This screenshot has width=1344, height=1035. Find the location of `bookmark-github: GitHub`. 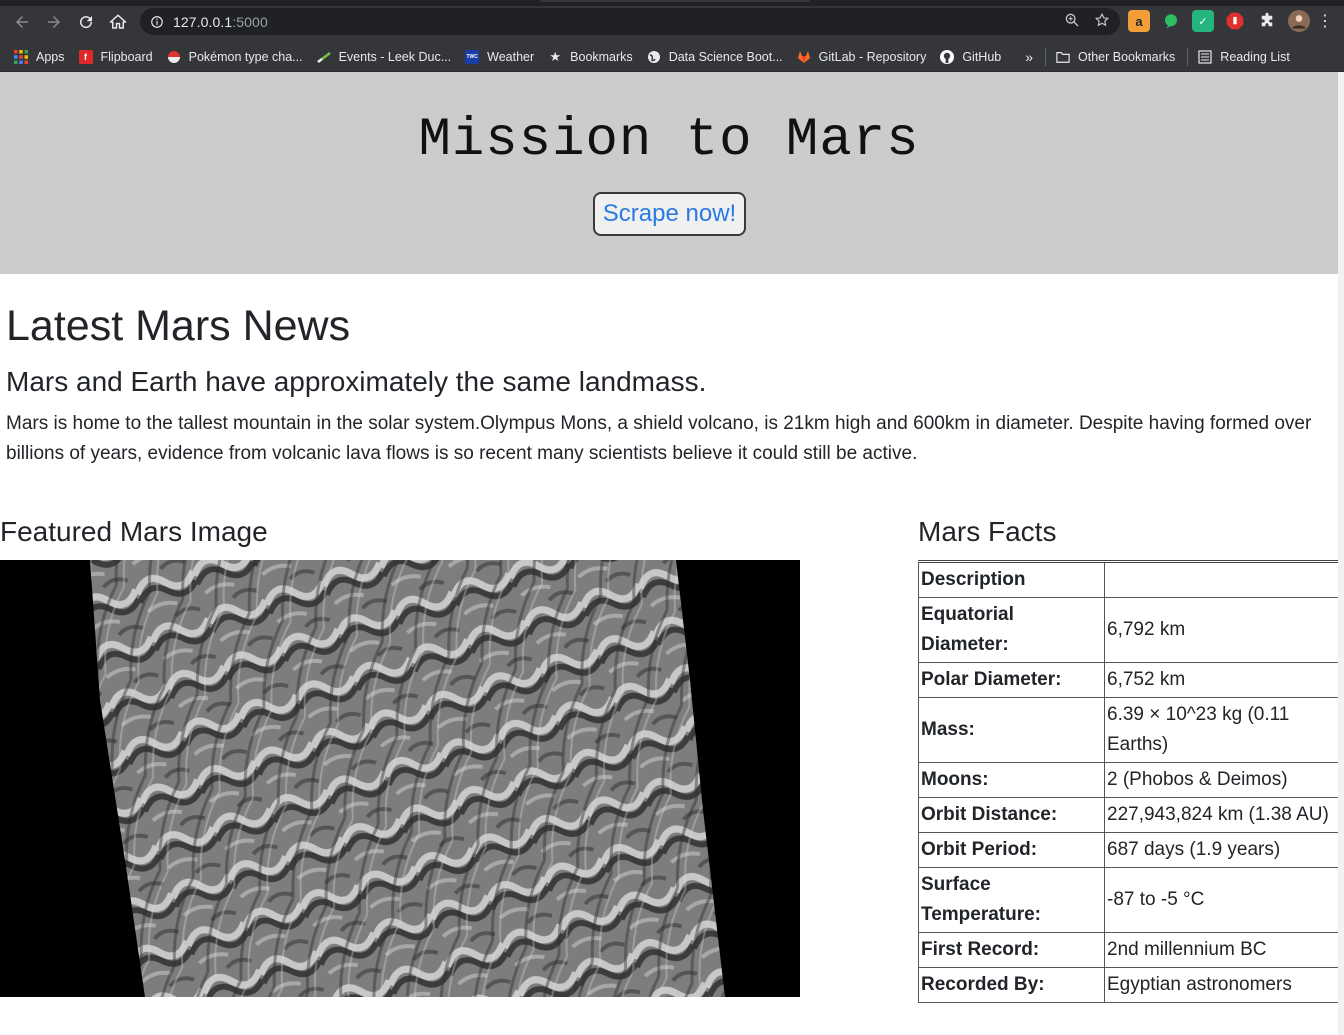

bookmark-github: GitHub is located at coordinates (971, 56).